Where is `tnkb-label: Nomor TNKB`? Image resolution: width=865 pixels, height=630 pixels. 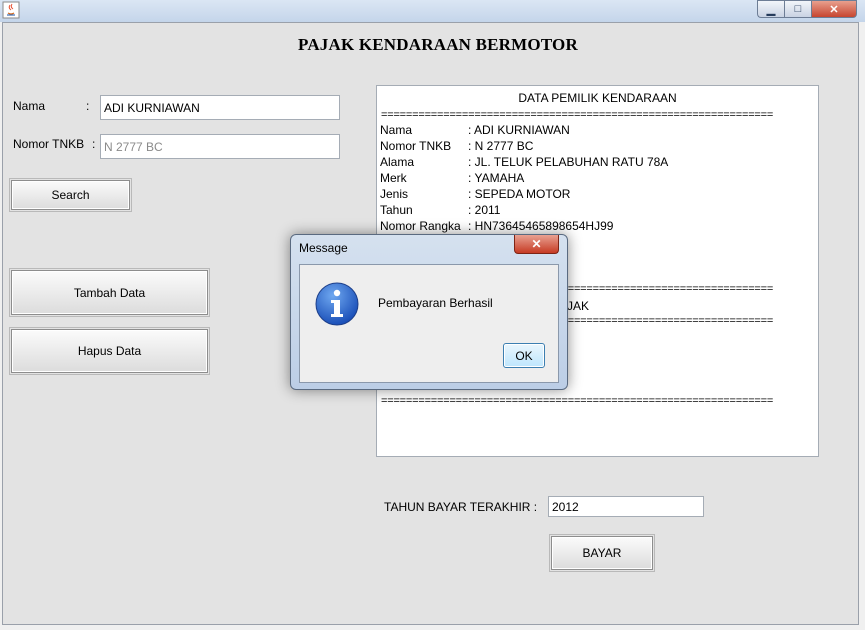 tnkb-label: Nomor TNKB is located at coordinates (49, 144).